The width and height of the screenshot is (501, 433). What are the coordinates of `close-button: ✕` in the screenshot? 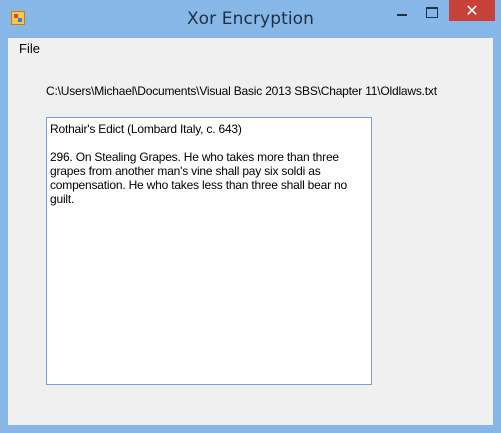 It's located at (472, 10).